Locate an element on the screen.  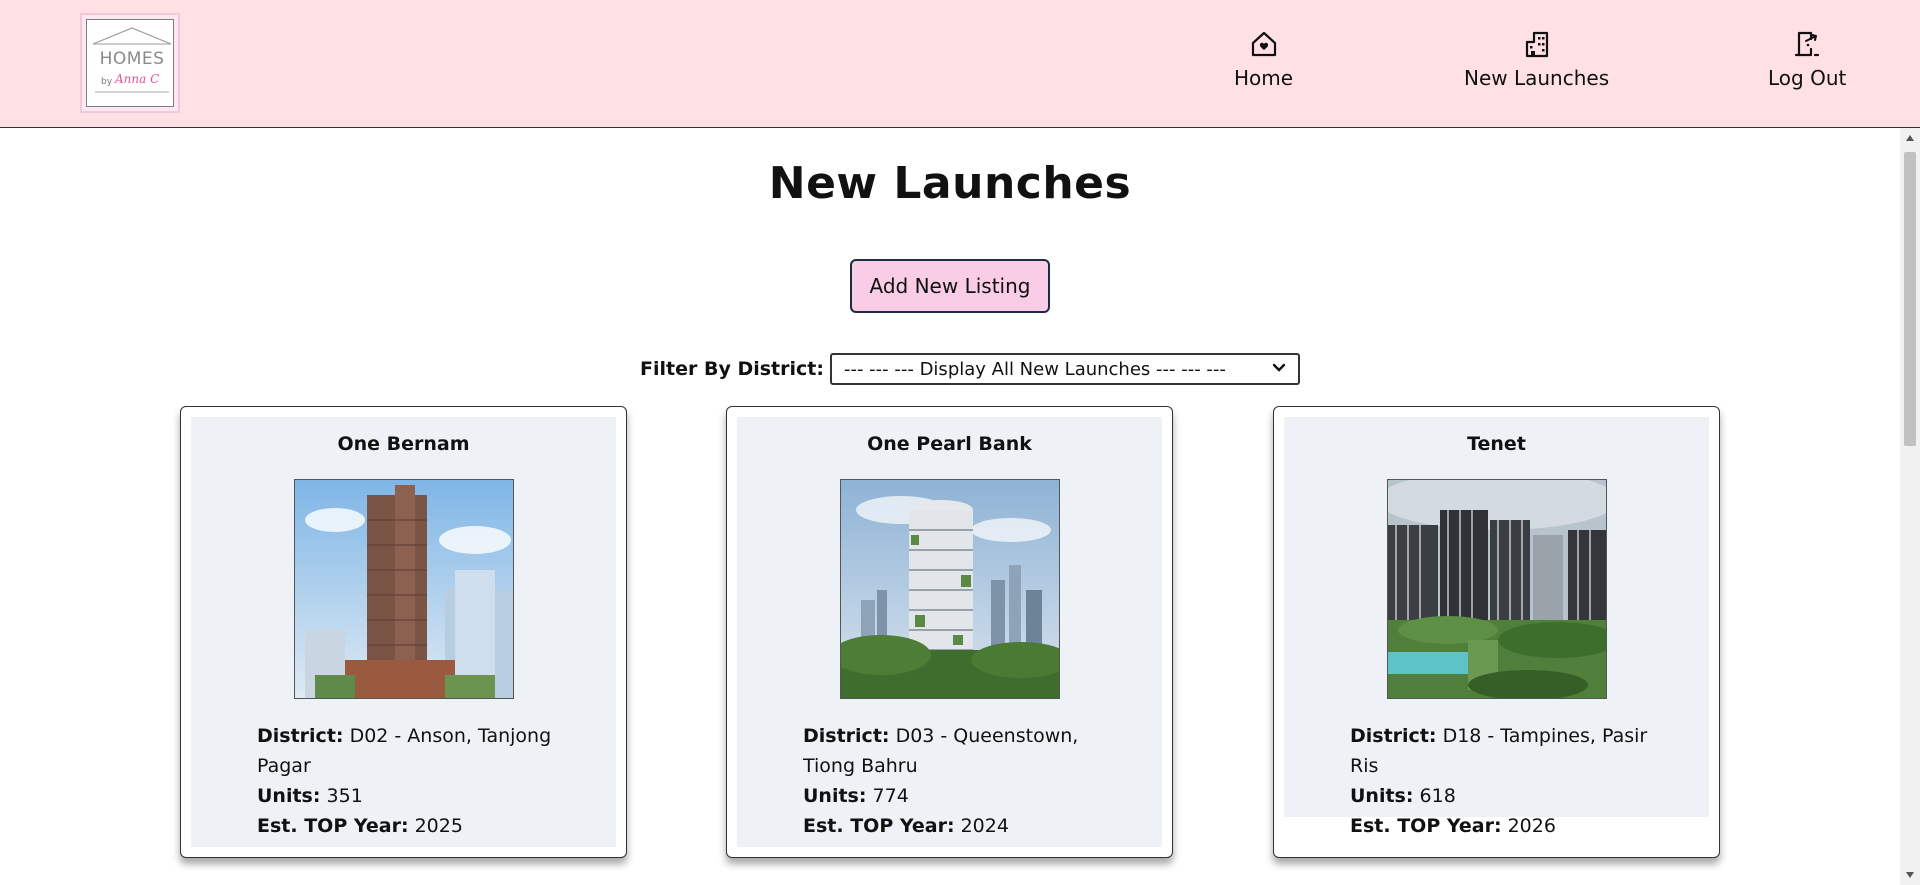
page-title: New Launches is located at coordinates (950, 183).